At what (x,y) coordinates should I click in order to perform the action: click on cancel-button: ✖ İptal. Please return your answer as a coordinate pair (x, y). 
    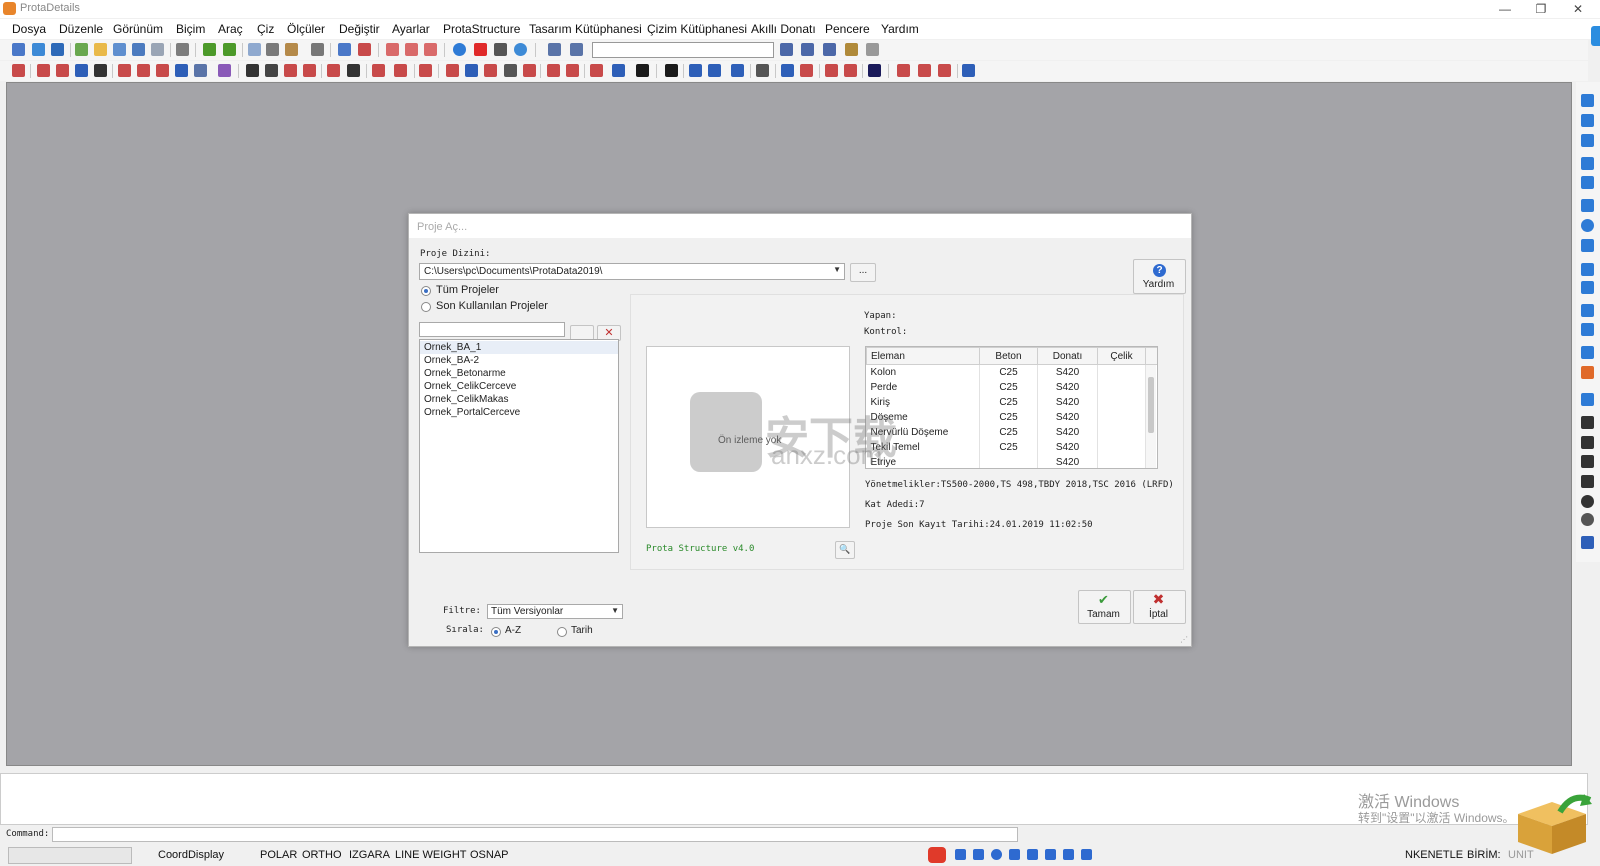
    Looking at the image, I should click on (1159, 607).